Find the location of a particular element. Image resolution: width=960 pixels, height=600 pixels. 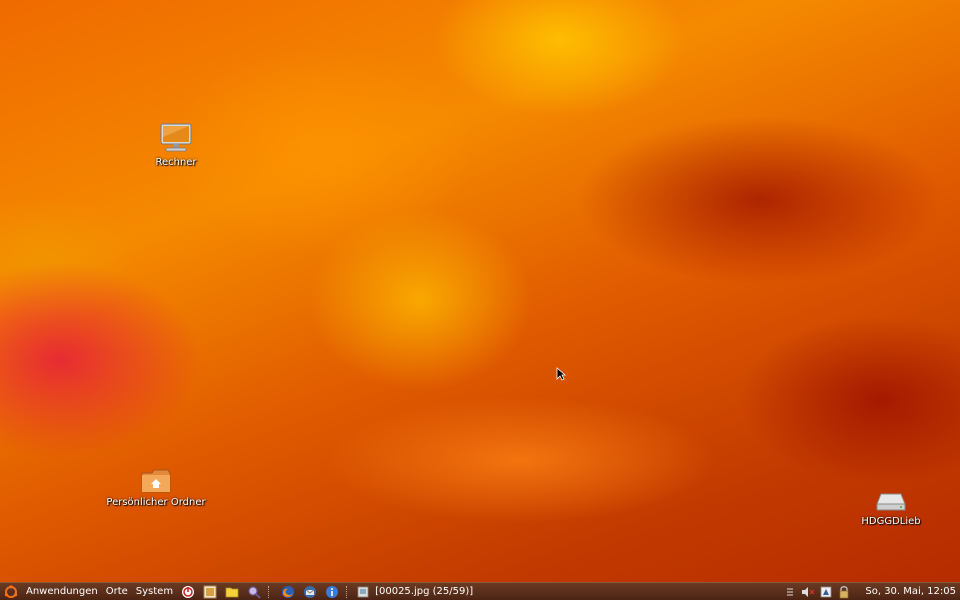

info-icon is located at coordinates (332, 592).